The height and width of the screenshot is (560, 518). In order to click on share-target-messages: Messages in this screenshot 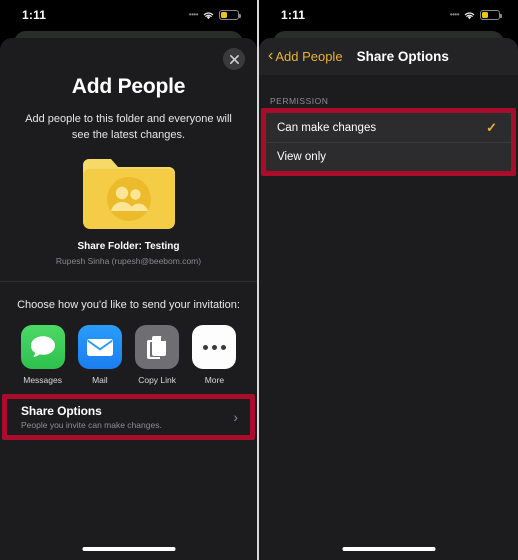, I will do `click(43, 355)`.